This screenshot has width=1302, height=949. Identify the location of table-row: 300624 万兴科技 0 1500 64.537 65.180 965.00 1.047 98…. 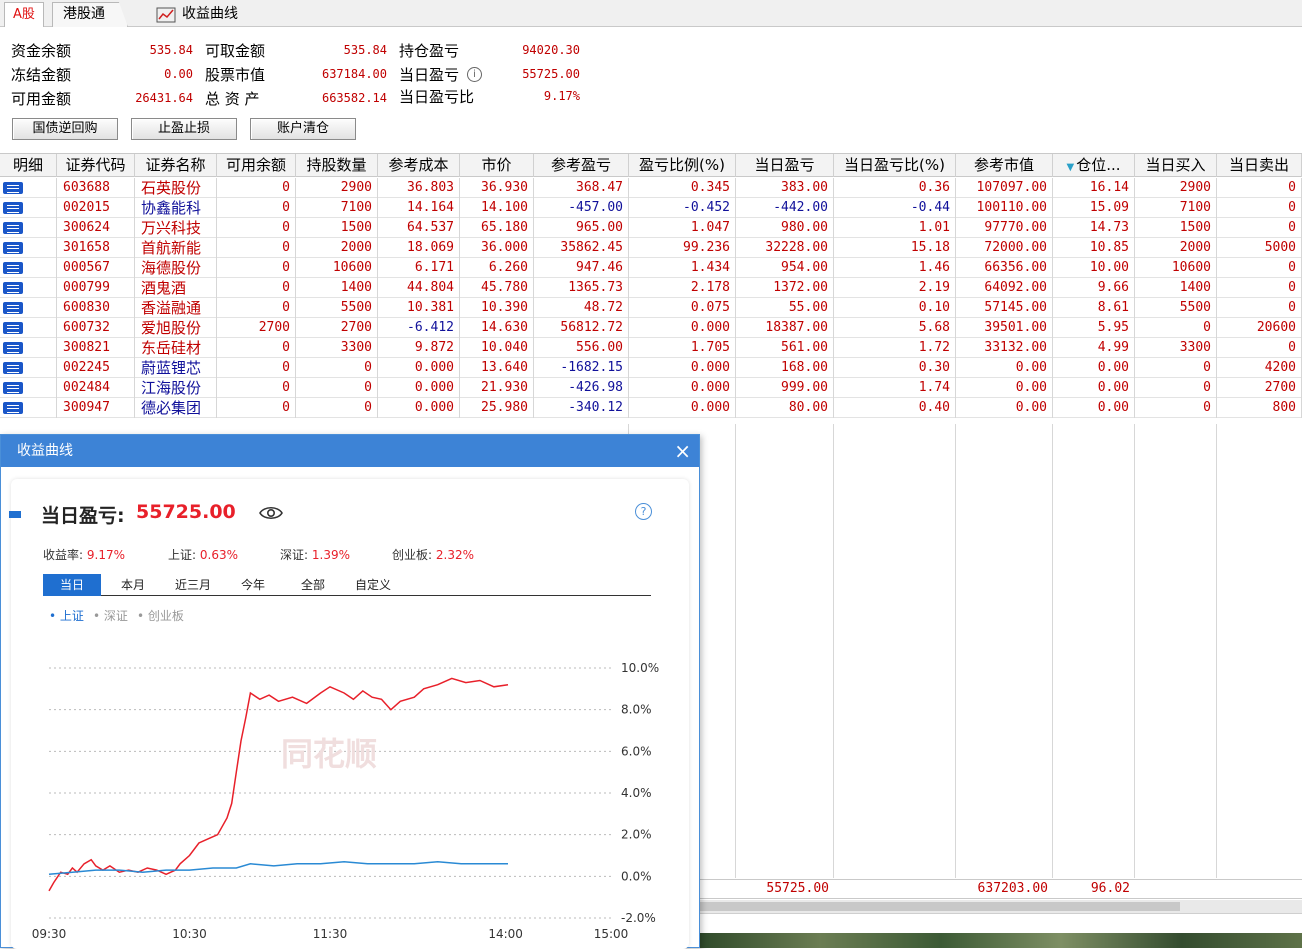
(651, 228).